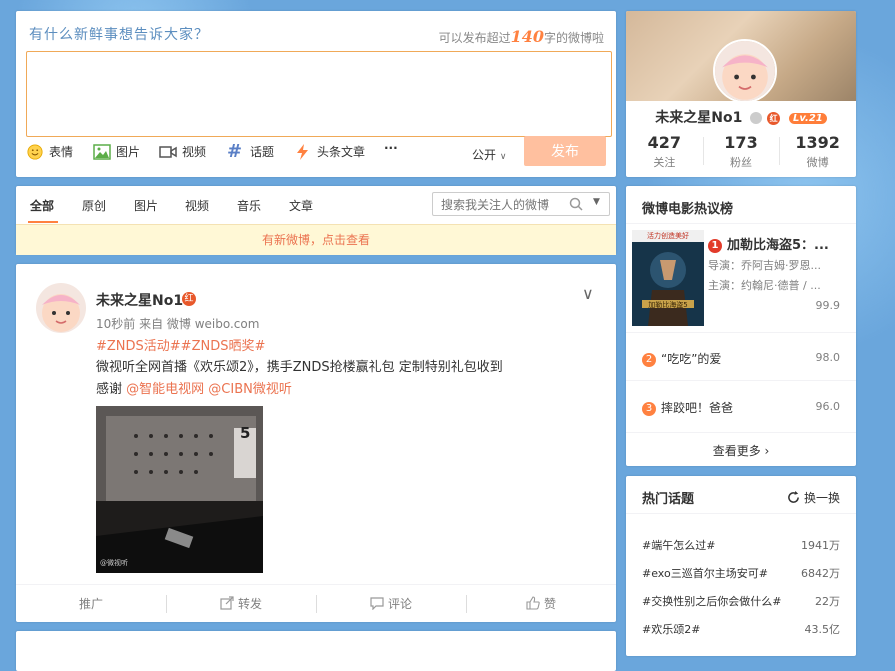 The height and width of the screenshot is (671, 895). Describe the element at coordinates (194, 152) in the screenshot. I see `video-tool-label: 视频` at that location.